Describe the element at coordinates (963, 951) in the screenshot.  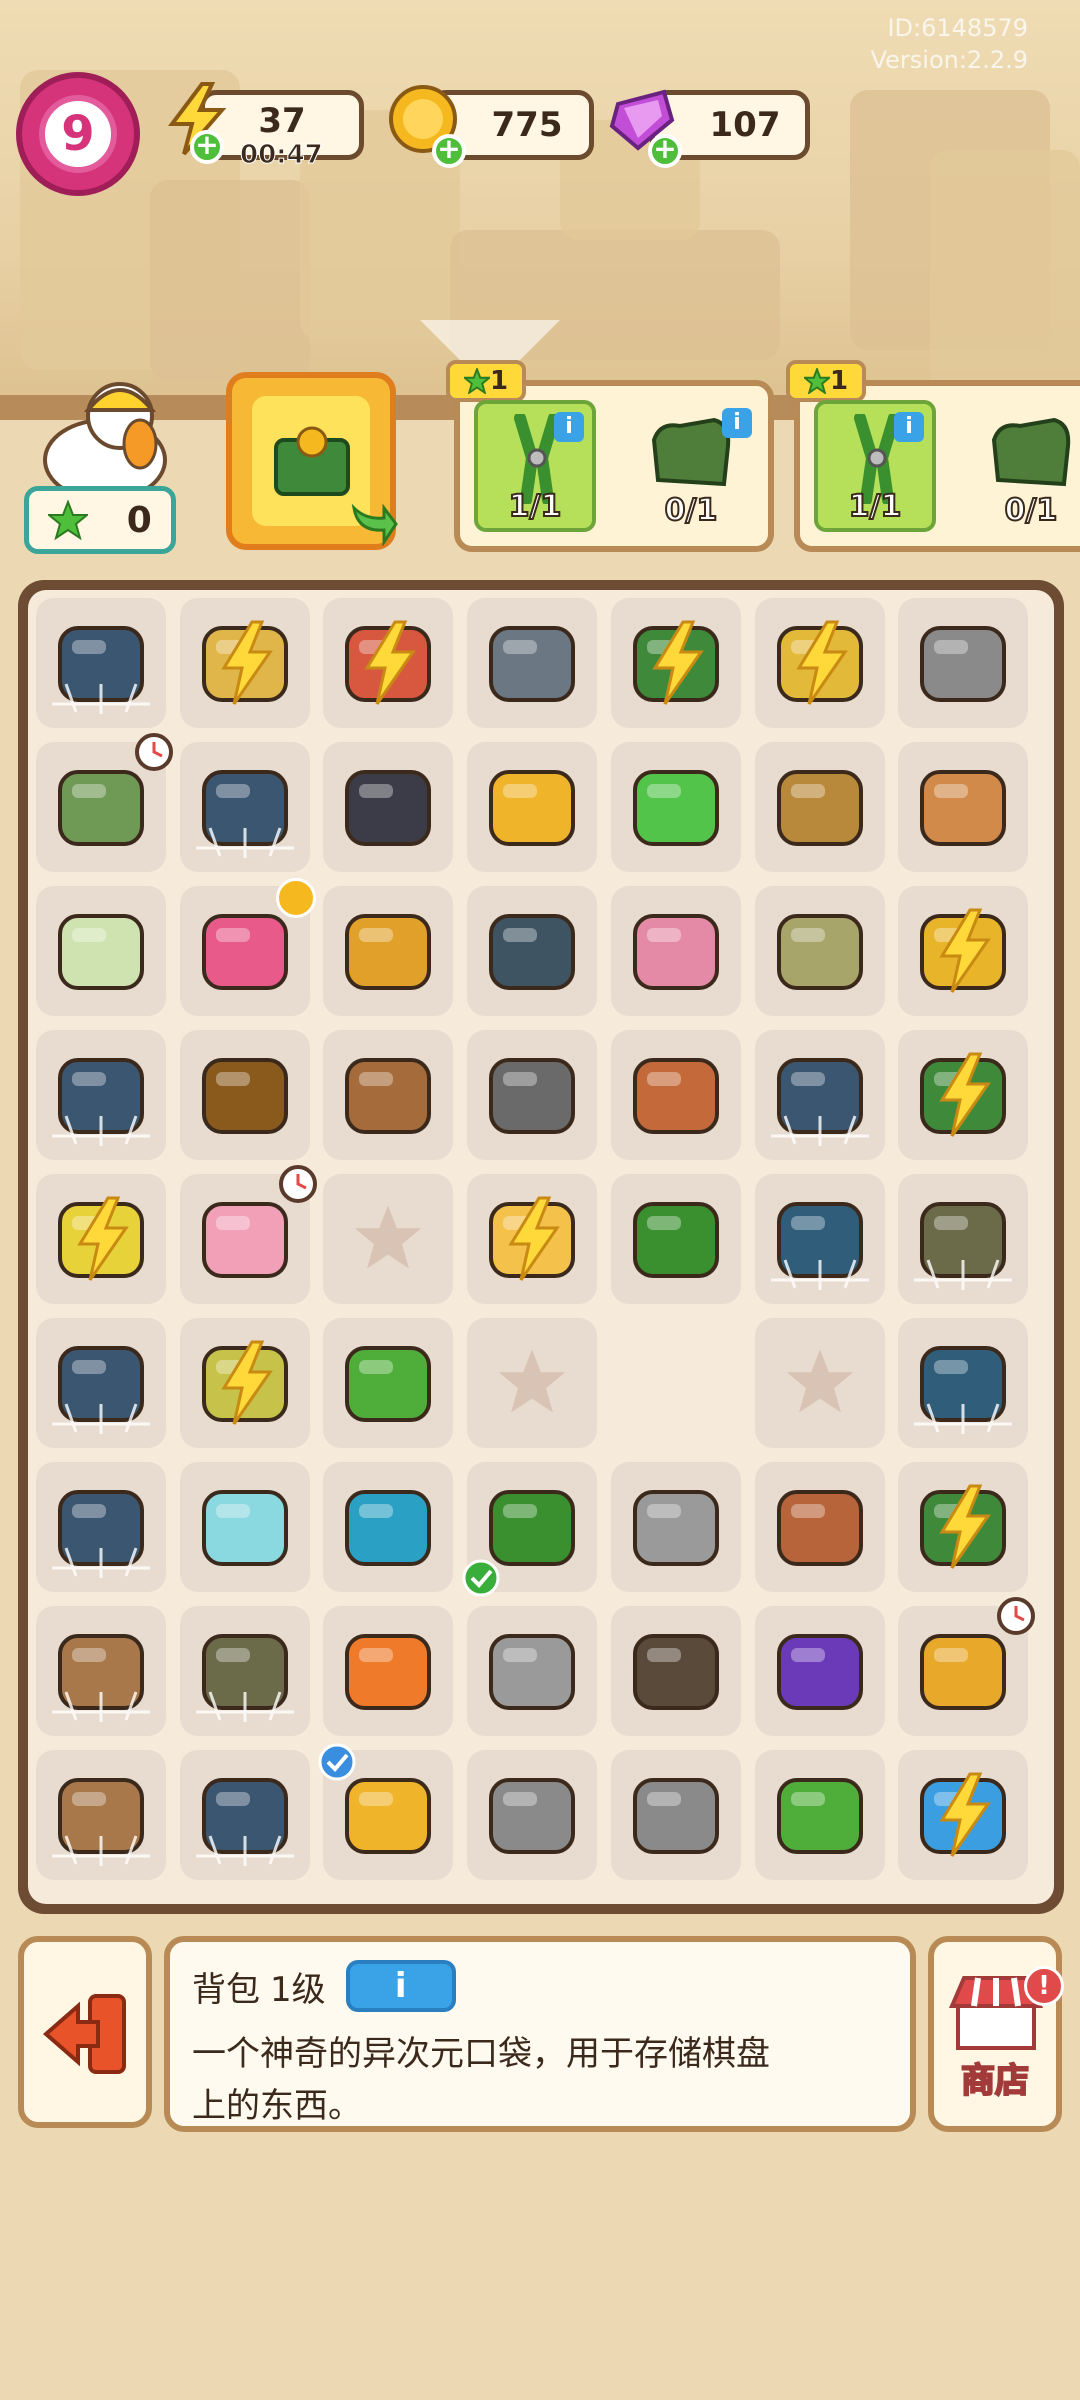
I see `board-cell-yellow-box-energy` at that location.